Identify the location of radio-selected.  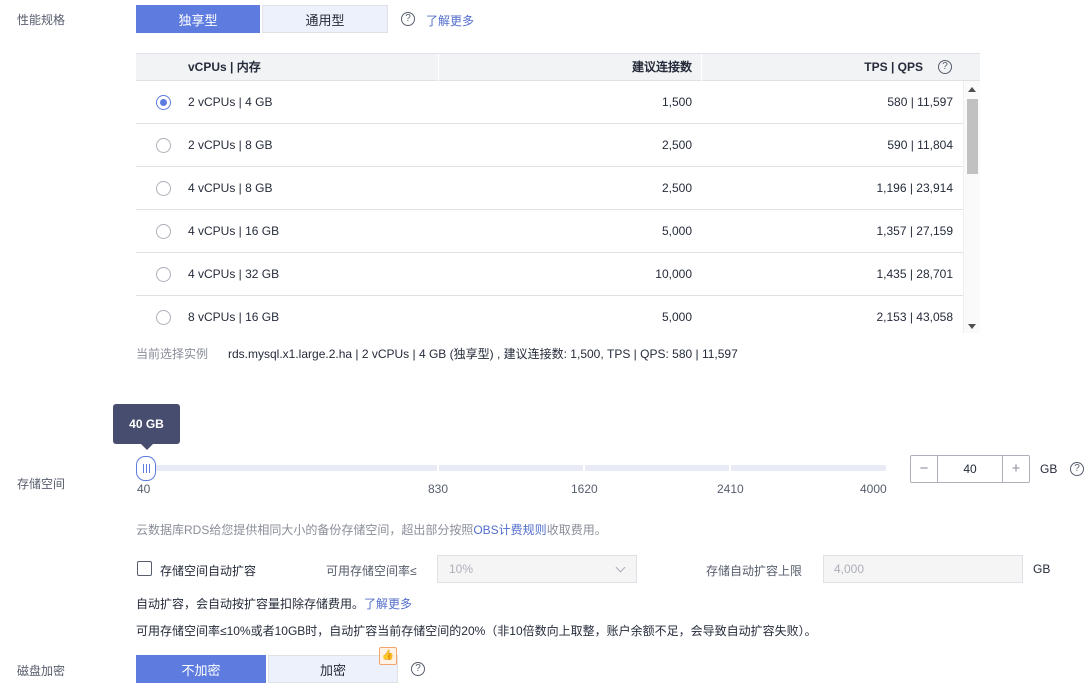
(163, 102).